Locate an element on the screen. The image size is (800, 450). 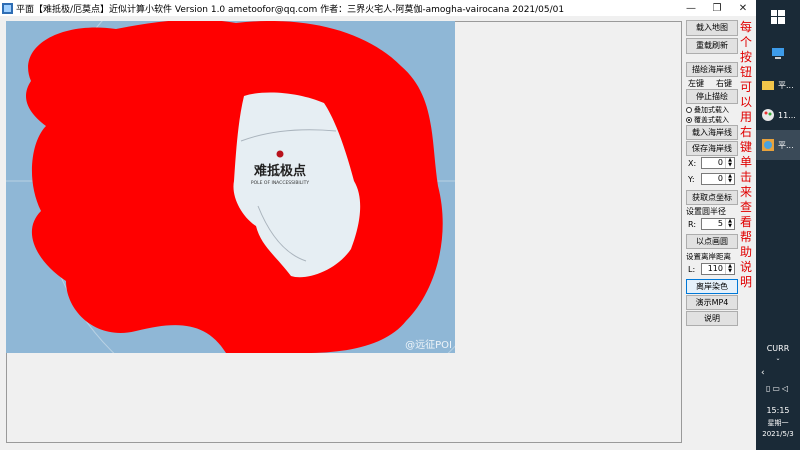
save-coast-button: 保存海岸线 is located at coordinates (712, 148).